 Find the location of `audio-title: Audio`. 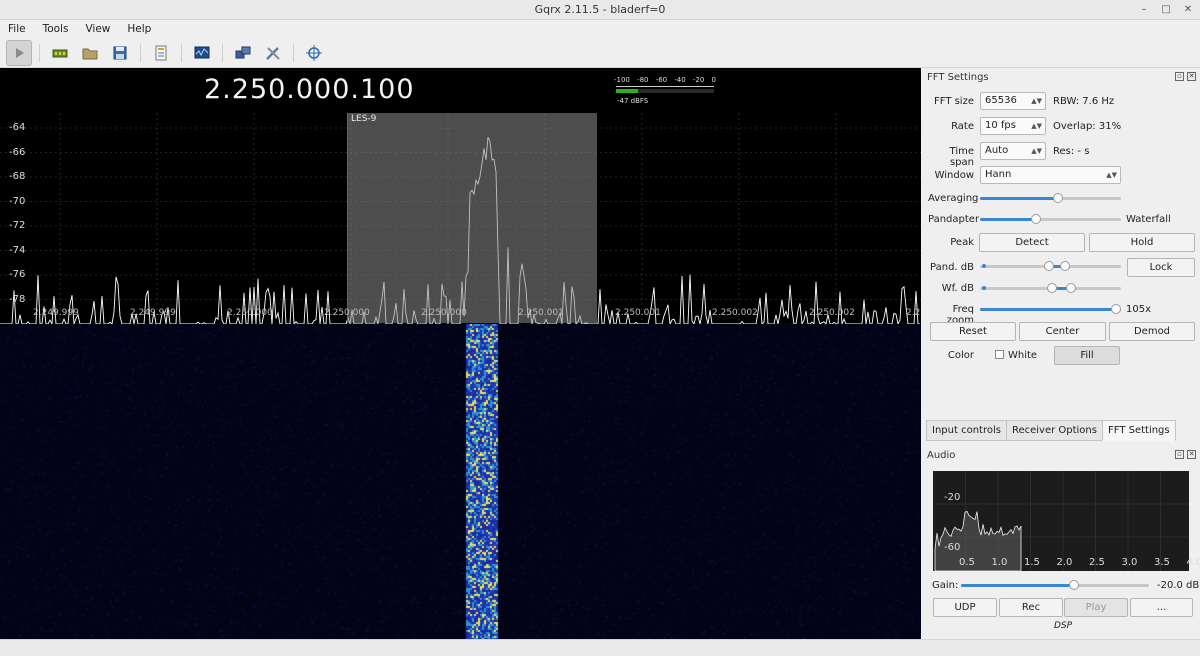

audio-title: Audio is located at coordinates (941, 455).